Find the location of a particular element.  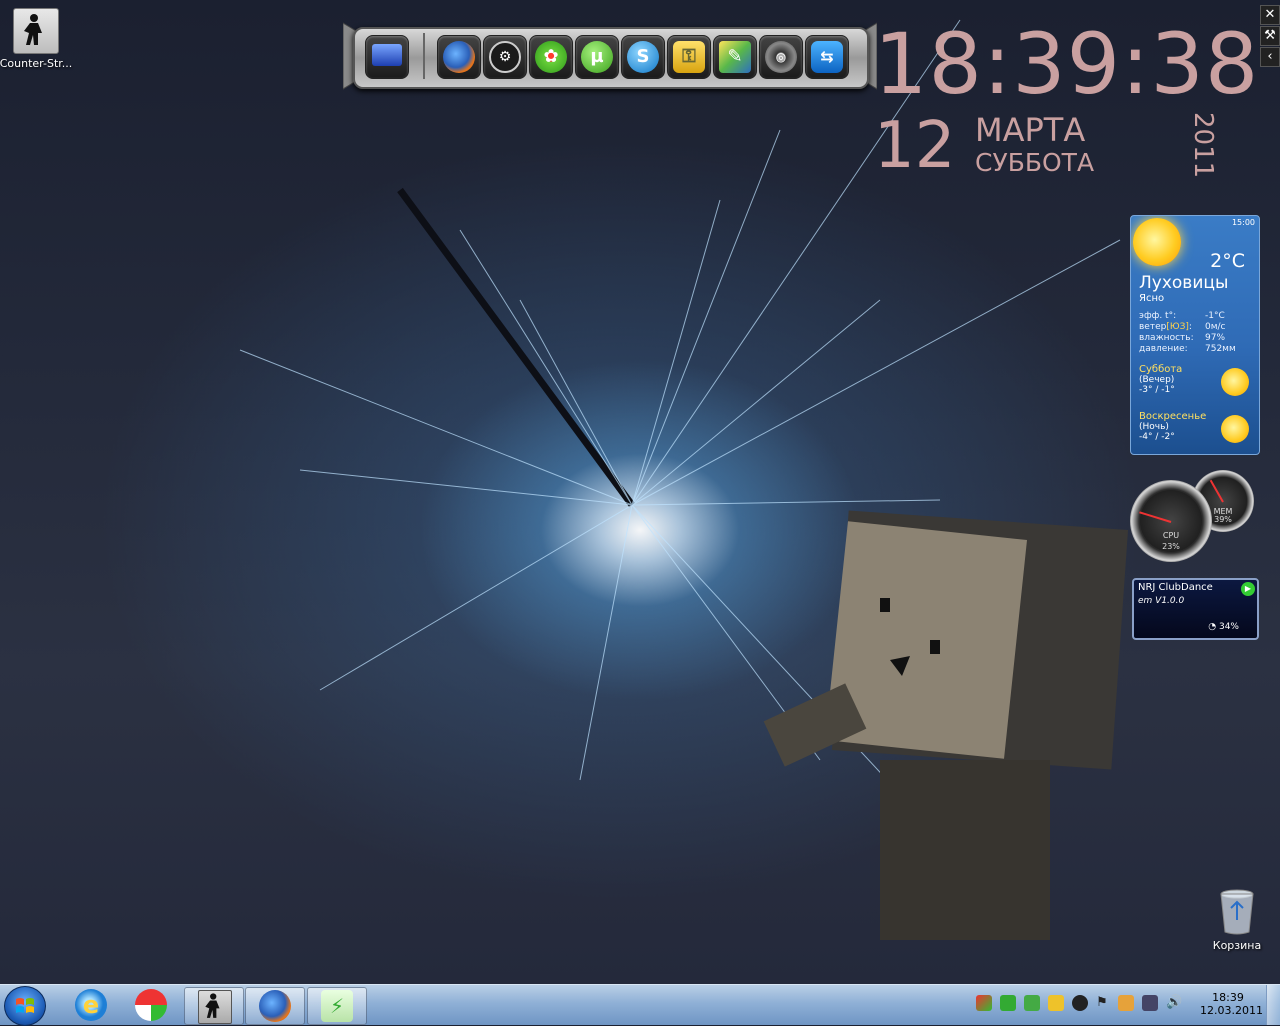

dock-item-computer is located at coordinates (387, 57).